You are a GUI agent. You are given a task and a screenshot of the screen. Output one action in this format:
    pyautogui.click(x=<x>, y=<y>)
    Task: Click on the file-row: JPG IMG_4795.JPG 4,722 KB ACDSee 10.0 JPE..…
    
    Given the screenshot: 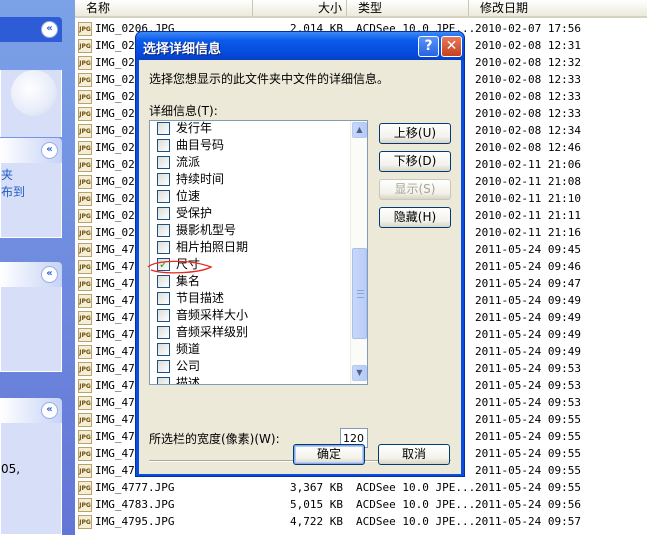 What is the action you would take?
    pyautogui.click(x=361, y=521)
    